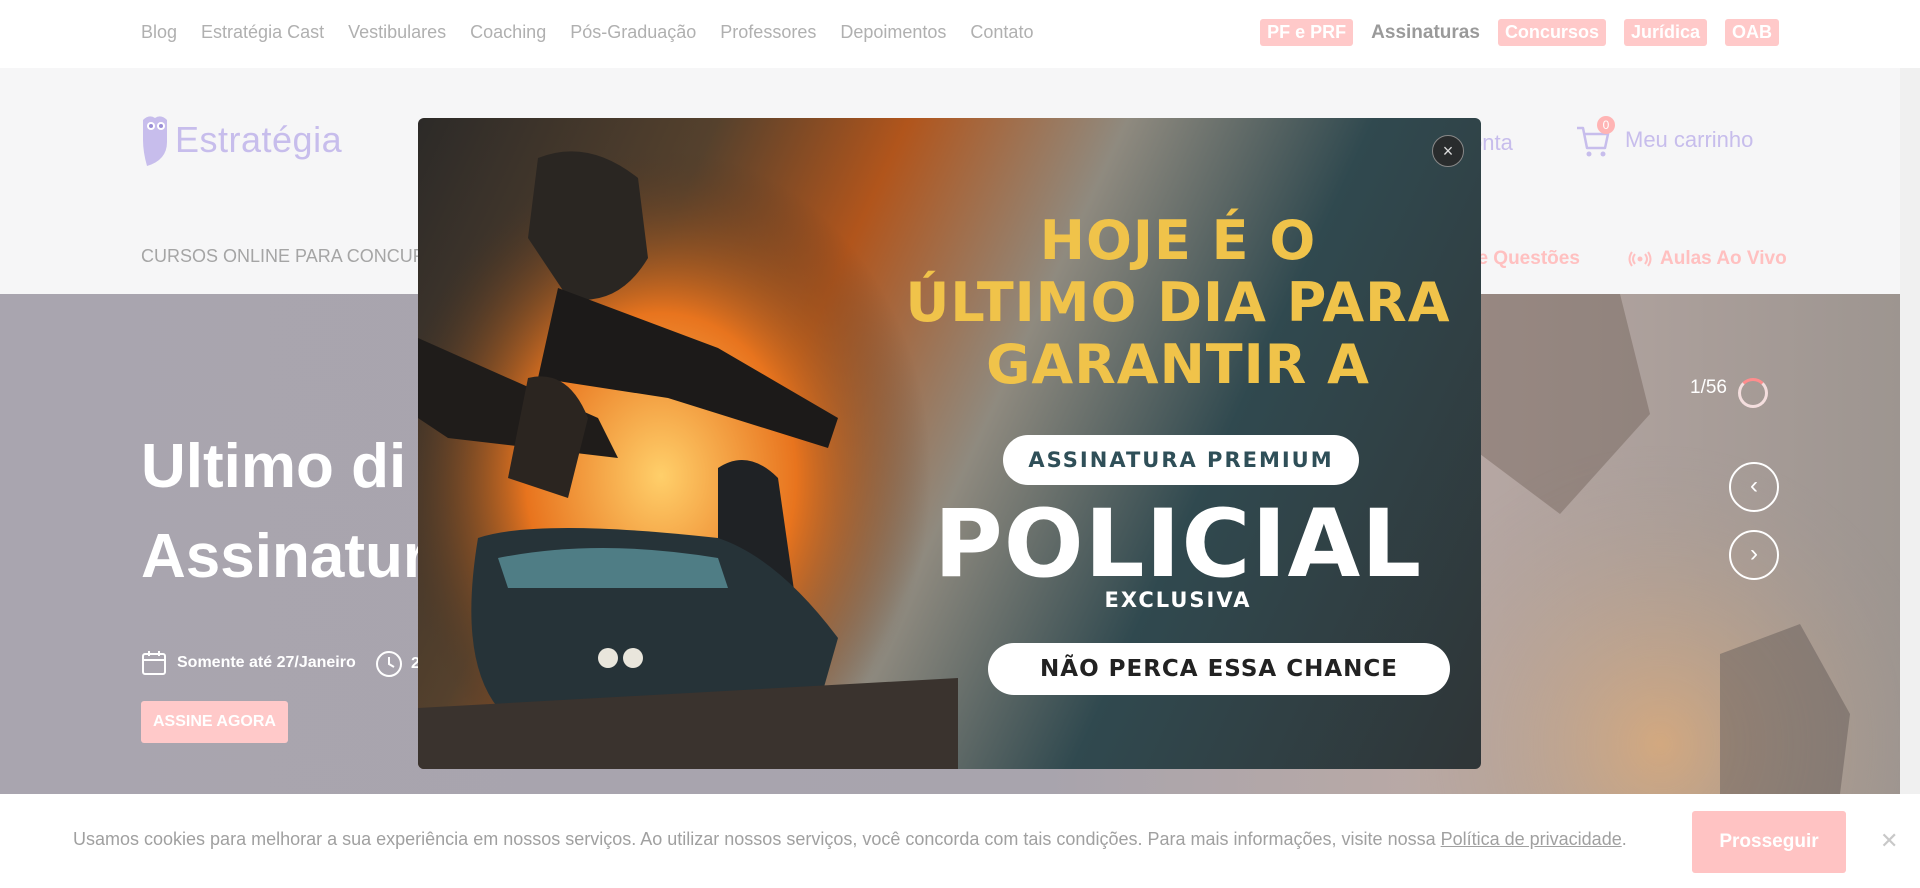 This screenshot has height=888, width=1920. I want to click on dont-miss-button: NÃO PERCA ESSA CHANCE, so click(1219, 669).